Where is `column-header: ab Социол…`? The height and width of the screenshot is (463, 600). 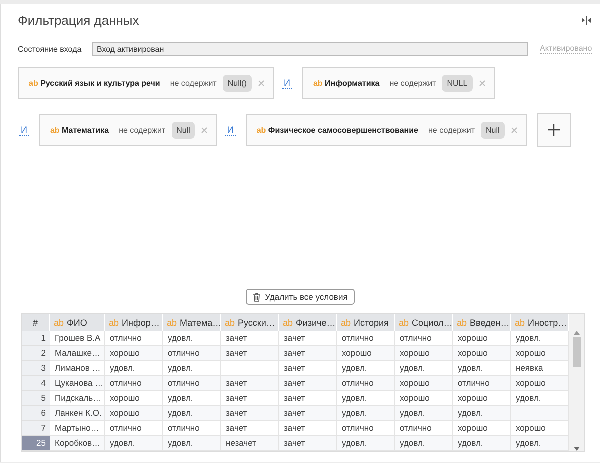 column-header: ab Социол… is located at coordinates (424, 322).